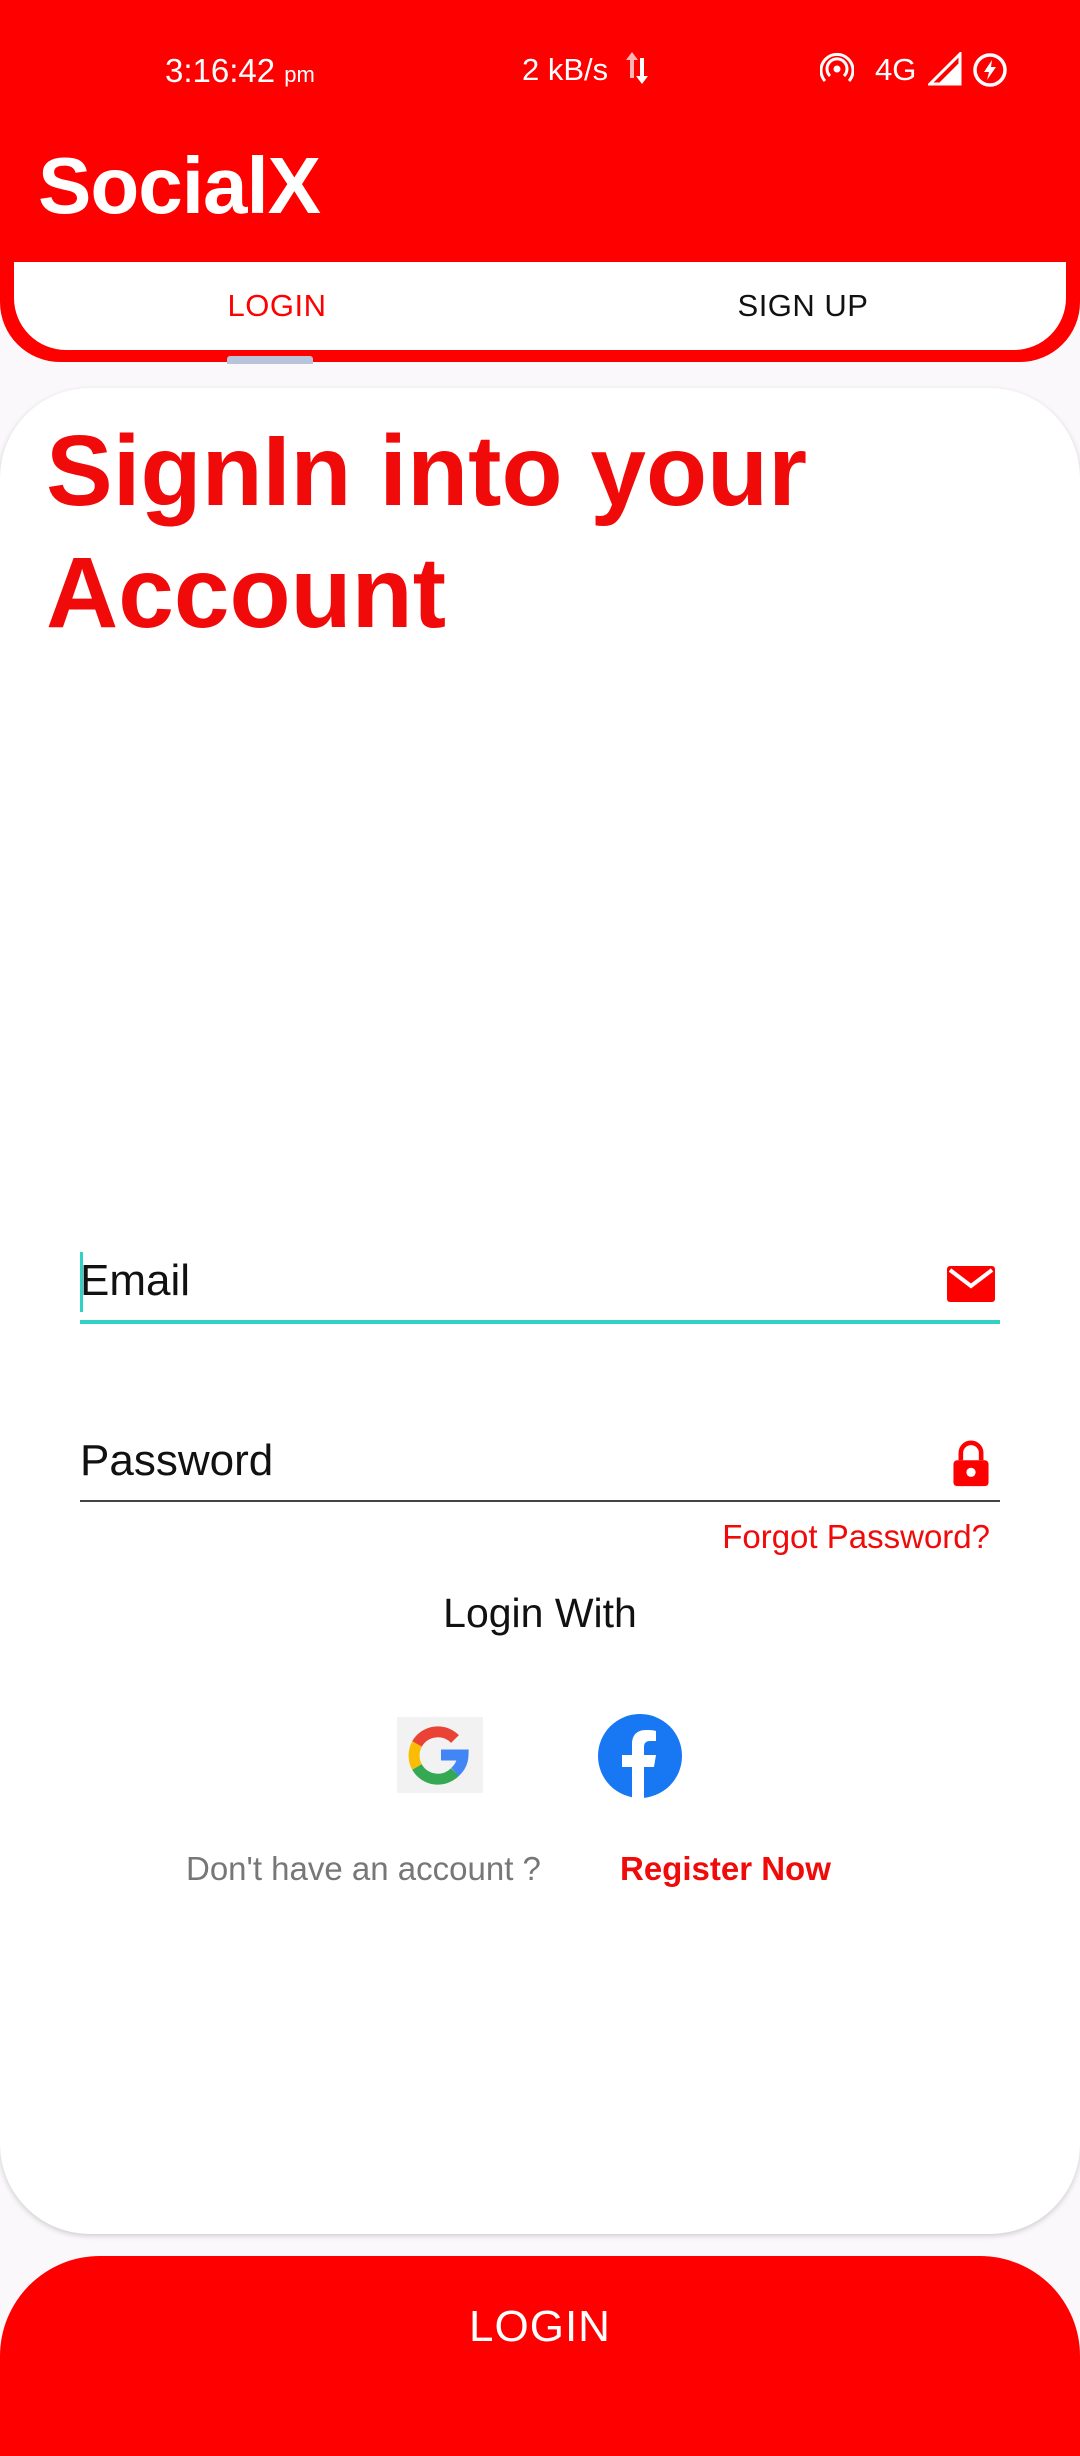 The image size is (1080, 2456). What do you see at coordinates (540, 1466) in the screenshot?
I see `password-field: Password` at bounding box center [540, 1466].